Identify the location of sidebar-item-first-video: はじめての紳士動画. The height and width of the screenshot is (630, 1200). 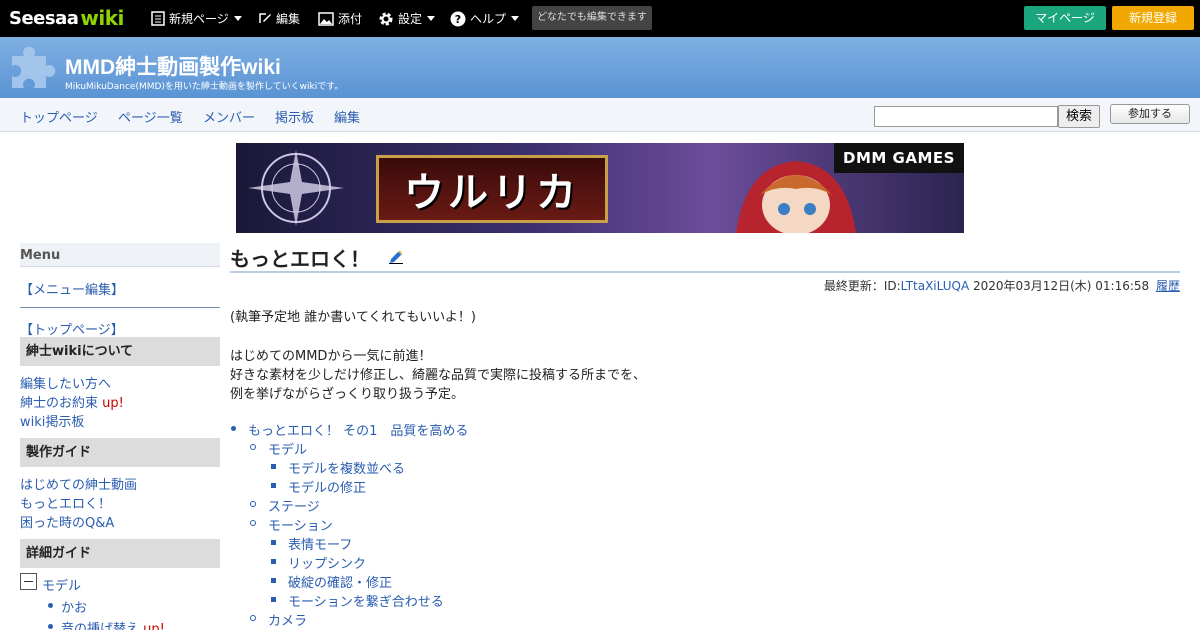
(78, 483).